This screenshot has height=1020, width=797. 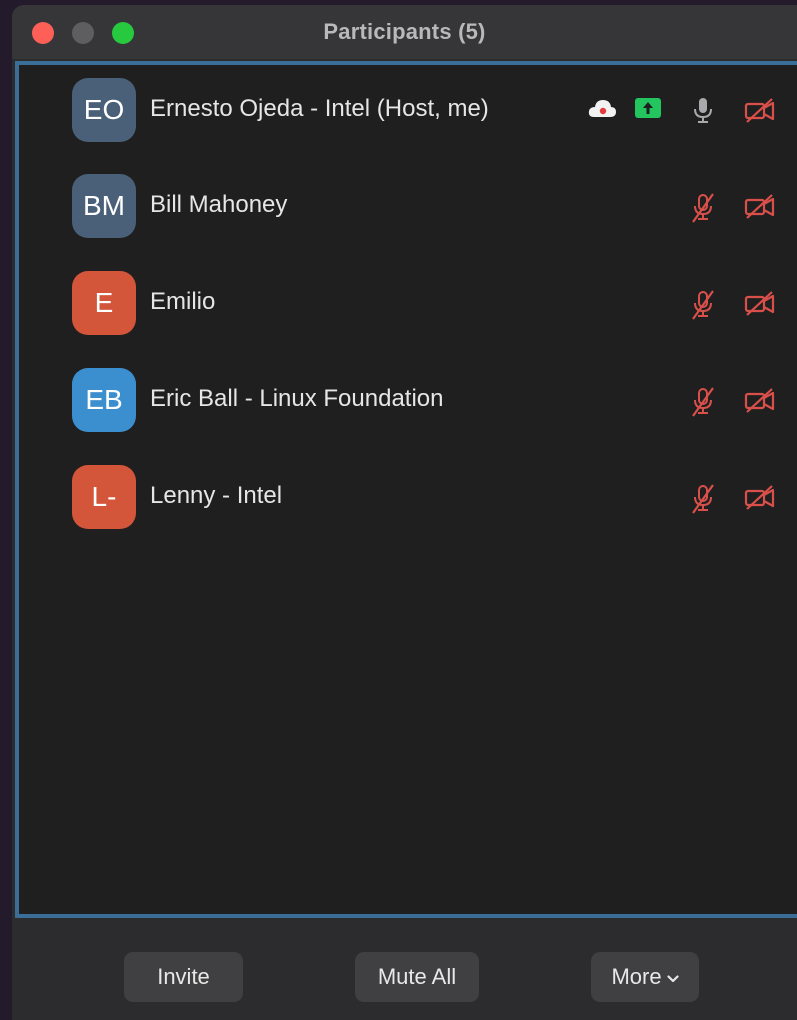 I want to click on footer-toolbar: Invite Mute All More, so click(x=404, y=969).